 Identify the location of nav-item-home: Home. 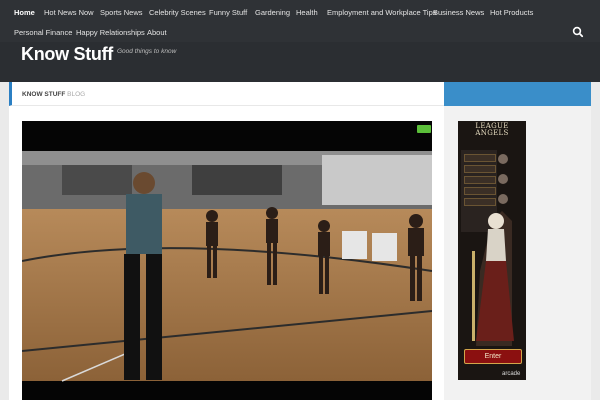
(24, 12).